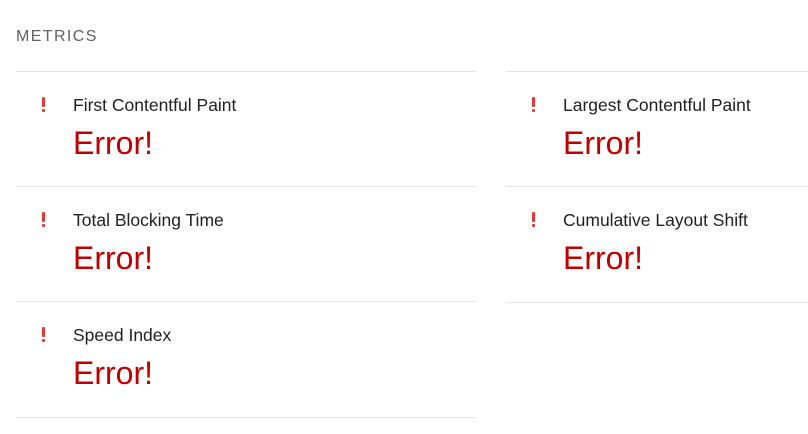 The image size is (808, 434). Describe the element at coordinates (122, 335) in the screenshot. I see `metric-title: Speed Index` at that location.